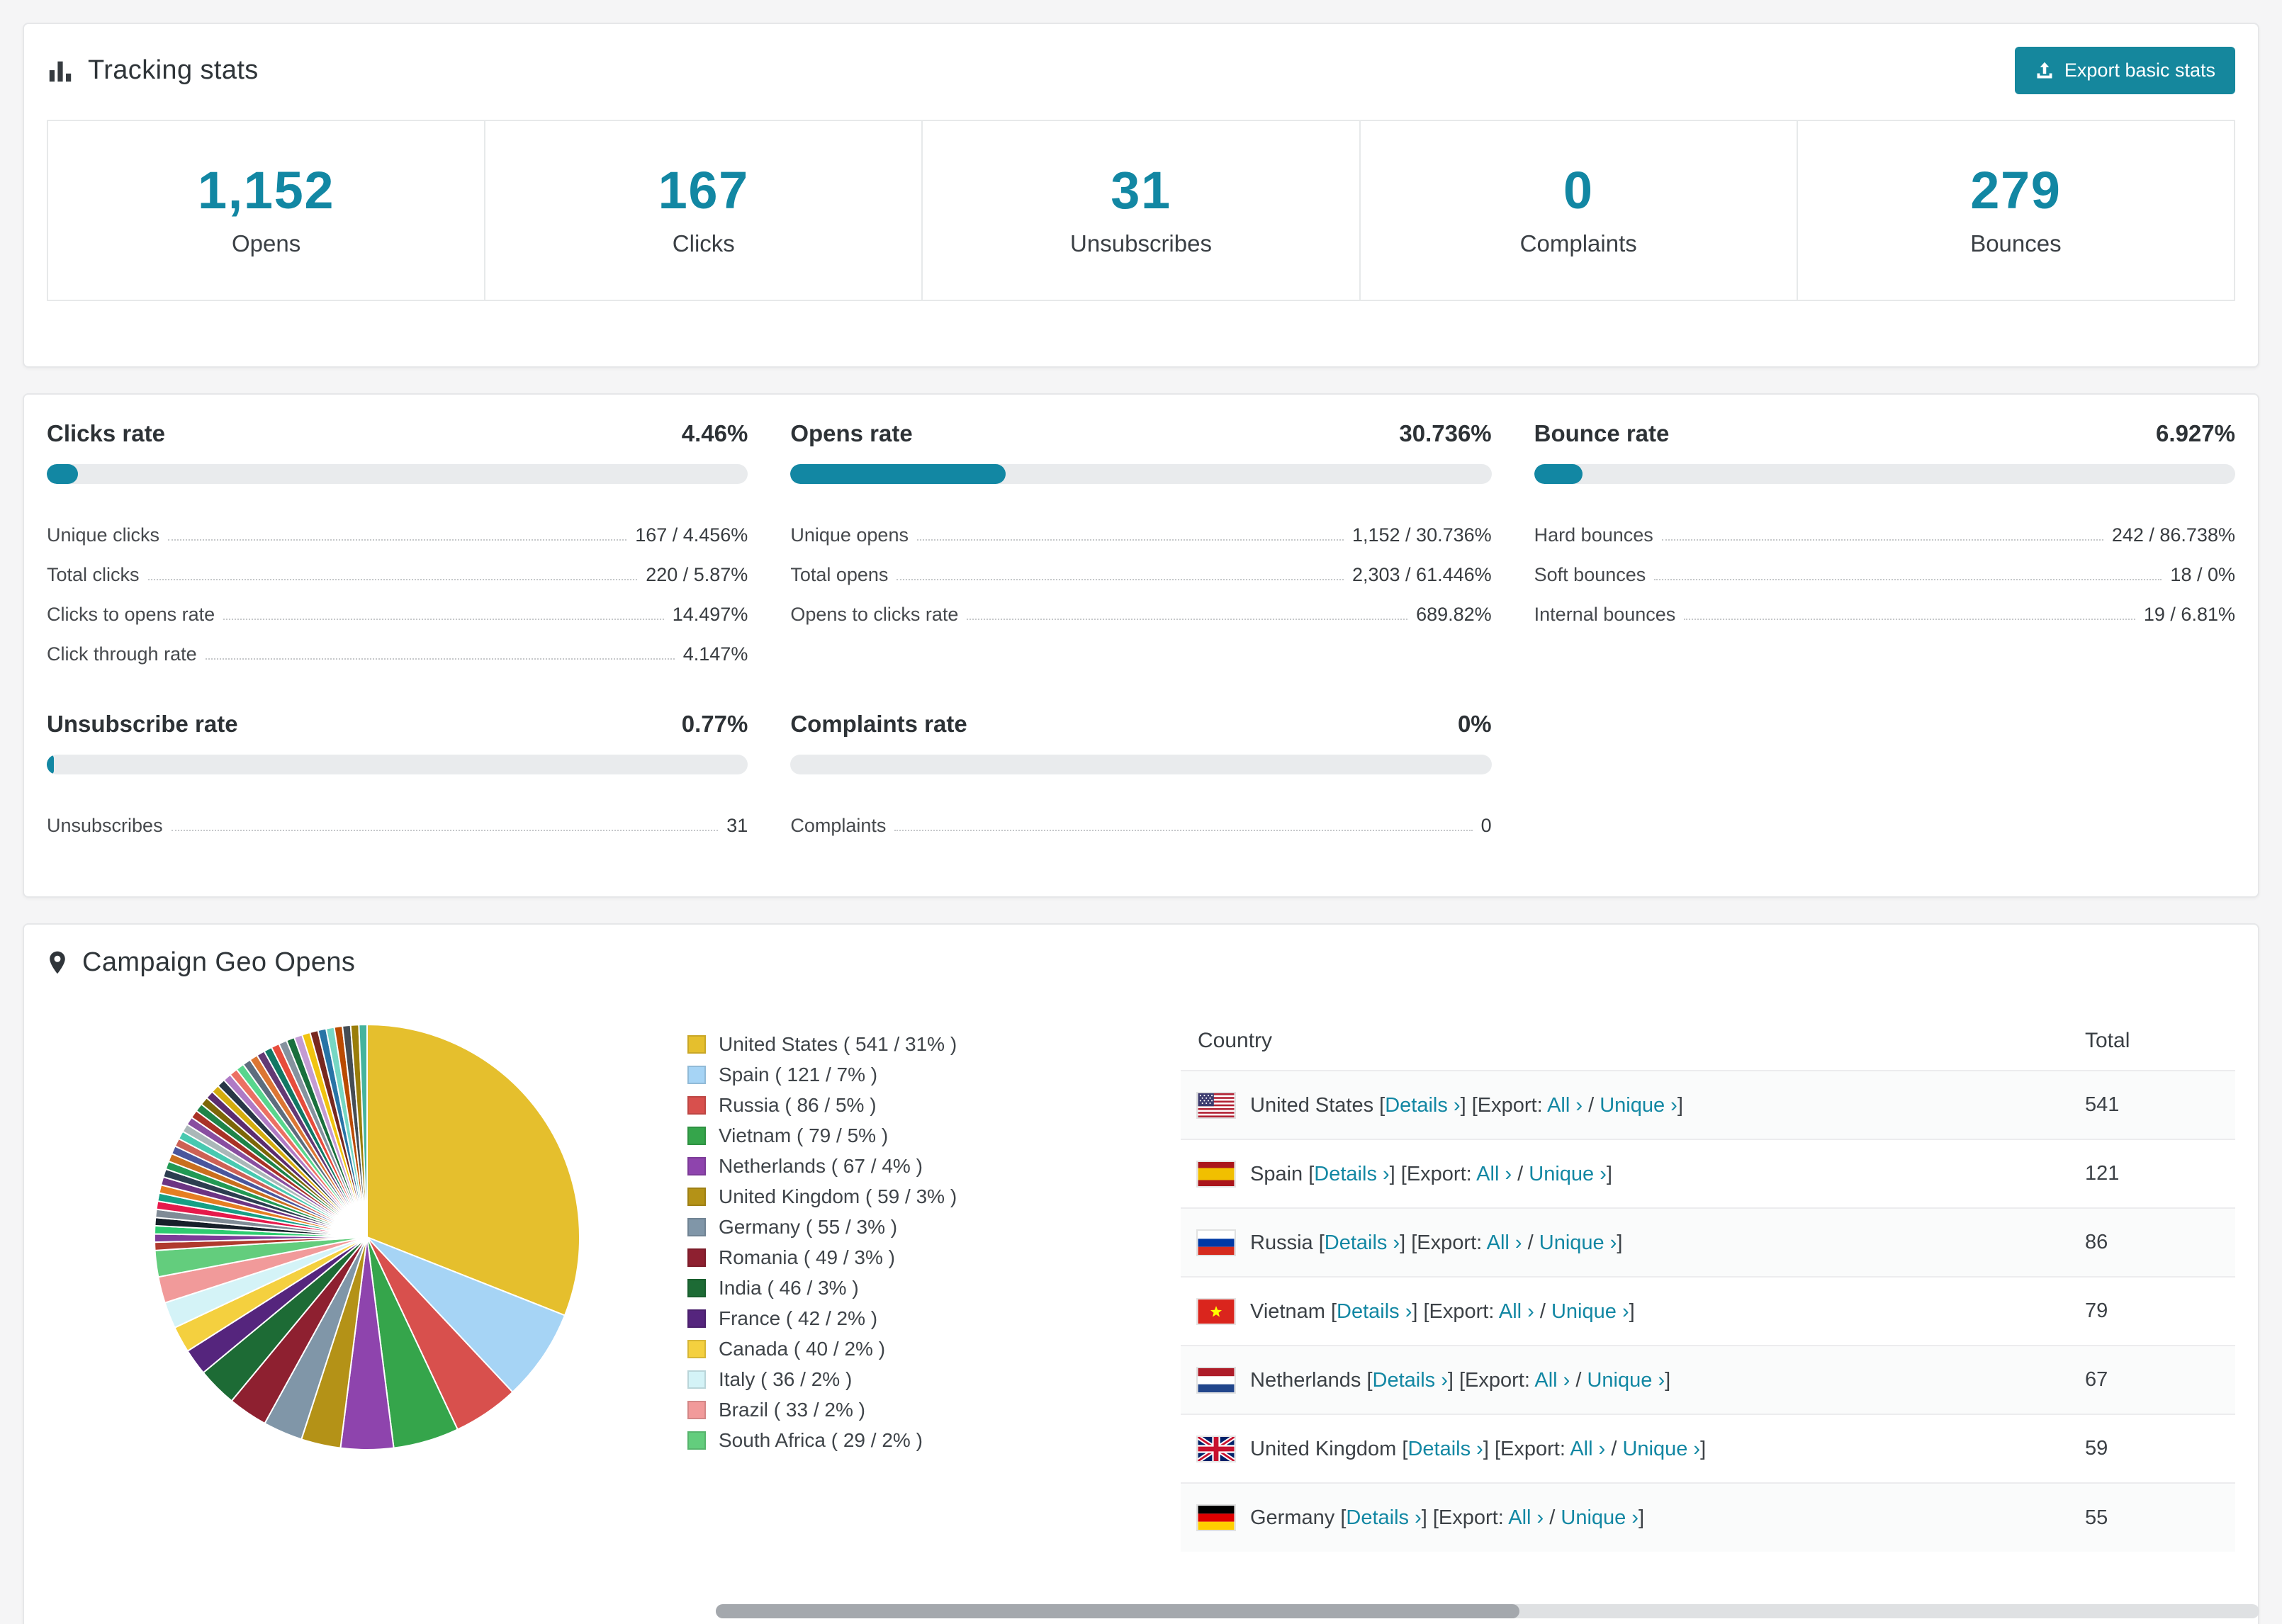  What do you see at coordinates (934, 1410) in the screenshot?
I see `legend-item-brazil: Brazil ( 33 / 2% )` at bounding box center [934, 1410].